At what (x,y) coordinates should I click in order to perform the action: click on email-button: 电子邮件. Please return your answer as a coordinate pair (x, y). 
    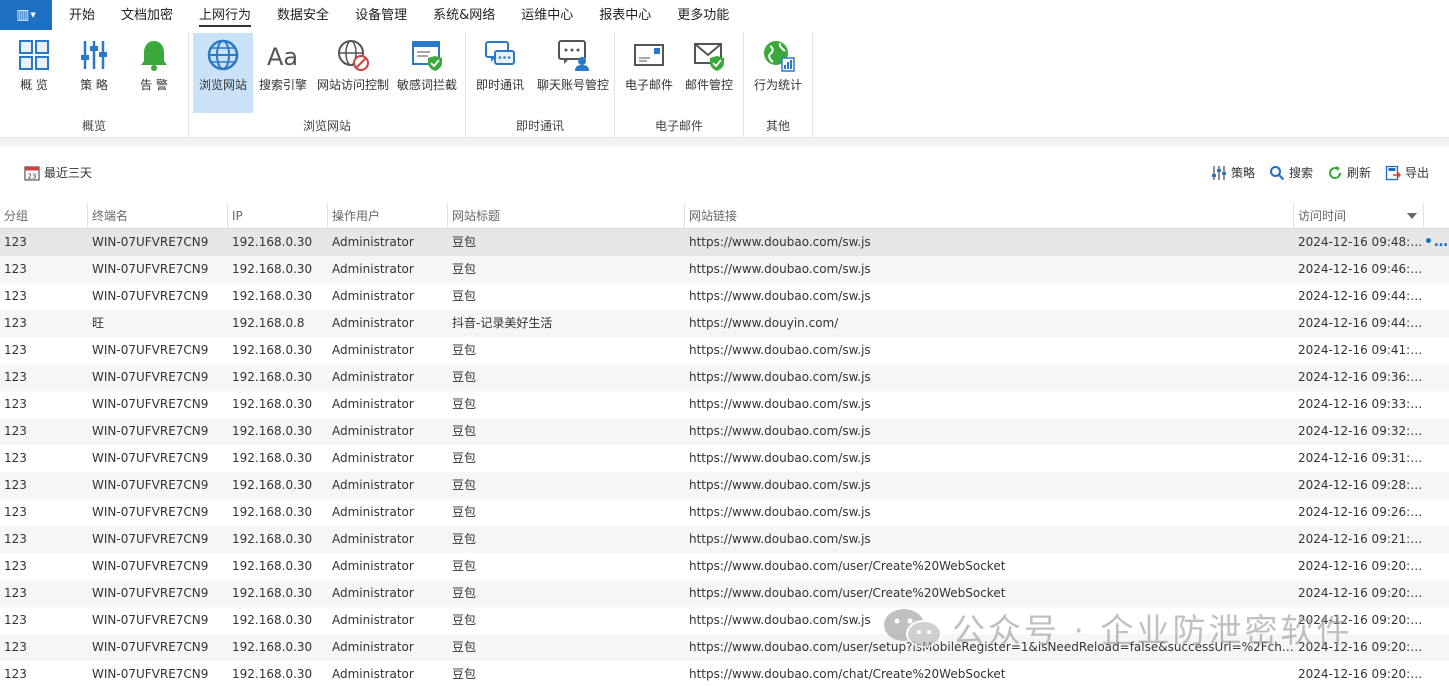
    Looking at the image, I should click on (649, 73).